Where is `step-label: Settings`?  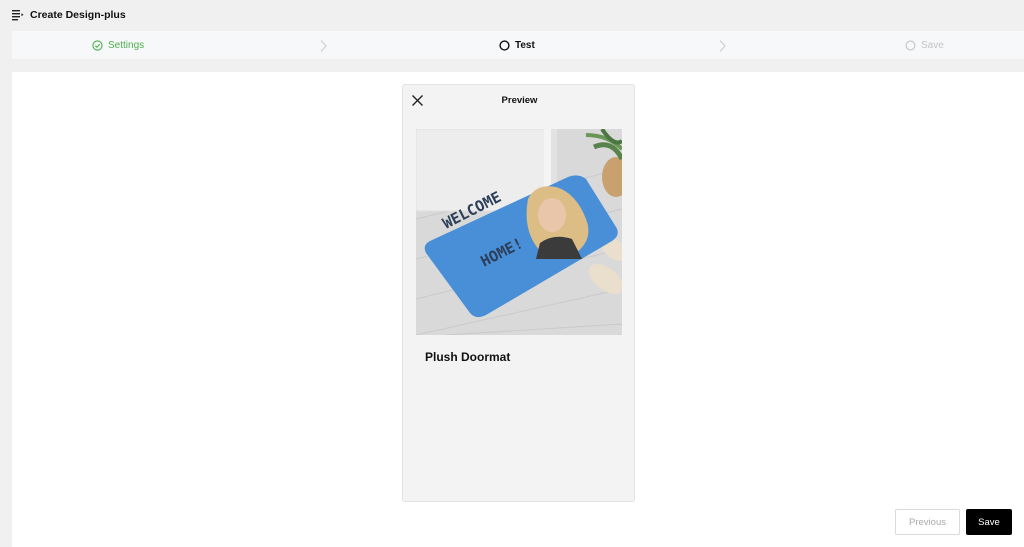 step-label: Settings is located at coordinates (126, 45).